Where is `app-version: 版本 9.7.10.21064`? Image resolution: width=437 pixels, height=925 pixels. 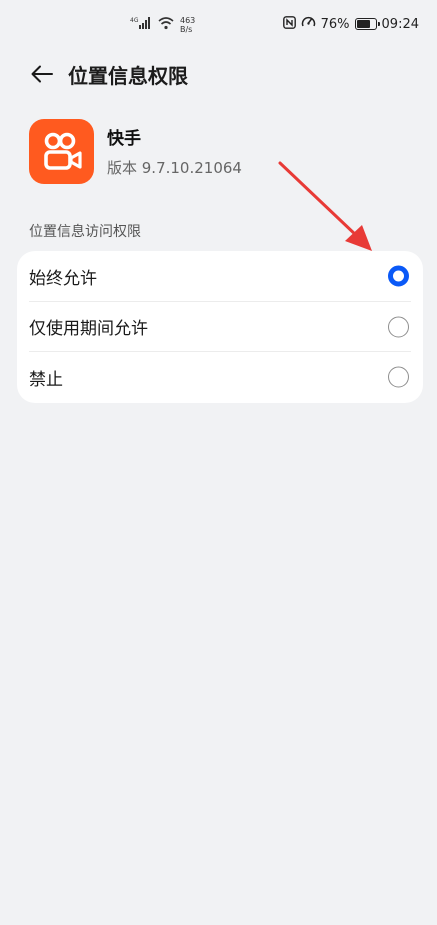
app-version: 版本 9.7.10.21064 is located at coordinates (174, 168).